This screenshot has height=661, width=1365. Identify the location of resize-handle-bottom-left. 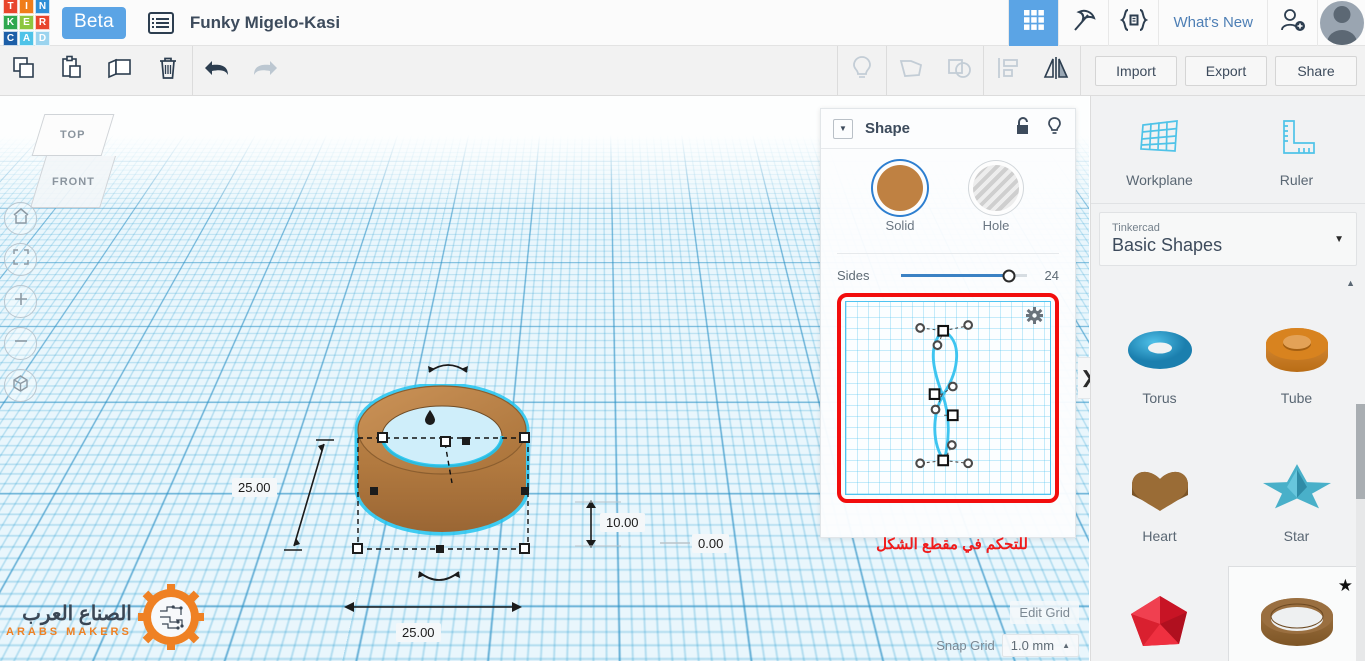
(357, 548).